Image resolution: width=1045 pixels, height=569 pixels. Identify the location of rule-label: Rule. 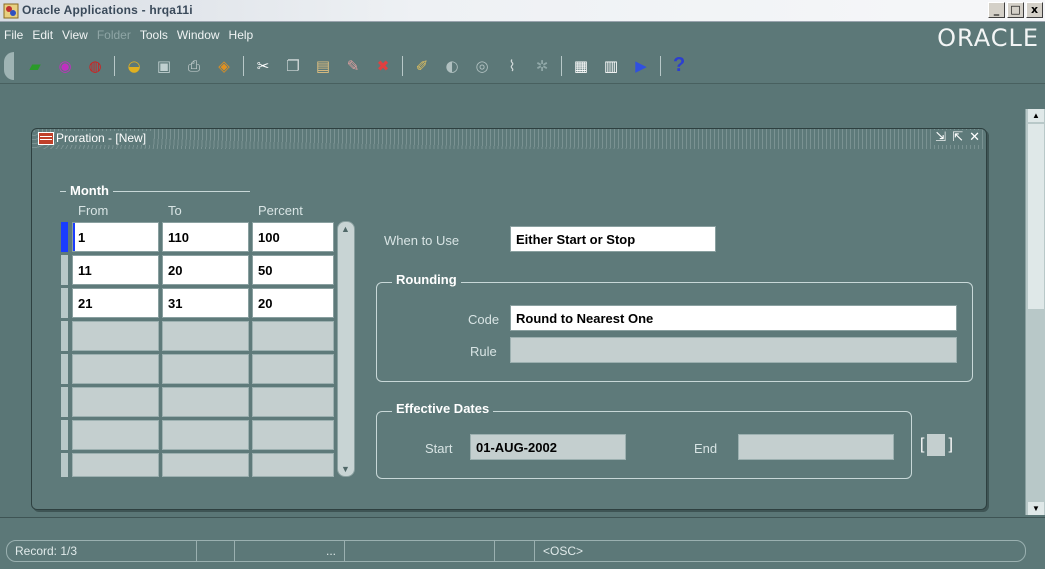
(483, 351).